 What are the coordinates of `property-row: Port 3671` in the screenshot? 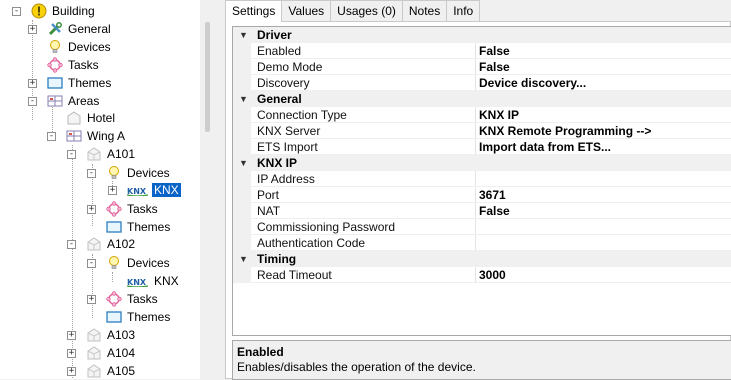 It's located at (482, 195).